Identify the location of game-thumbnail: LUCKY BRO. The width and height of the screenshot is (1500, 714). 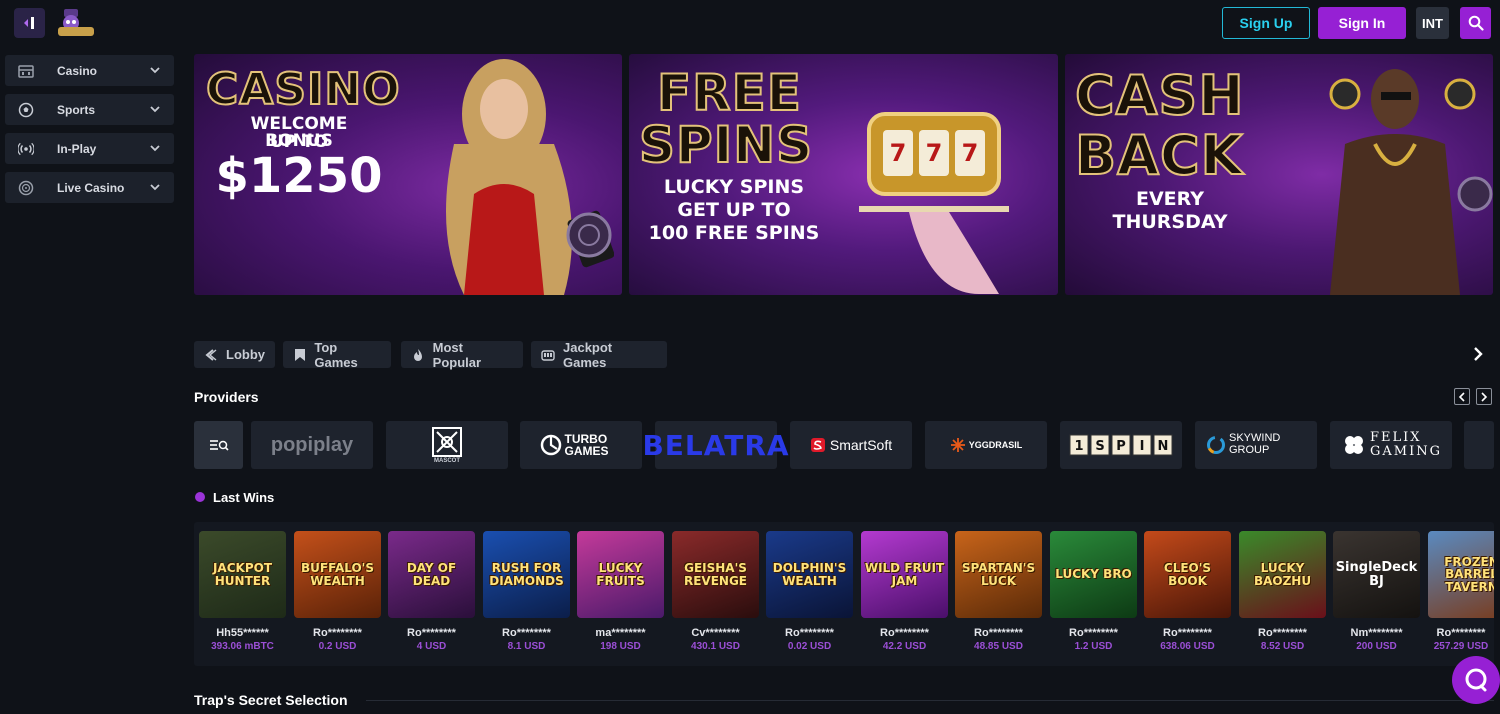
(1093, 574).